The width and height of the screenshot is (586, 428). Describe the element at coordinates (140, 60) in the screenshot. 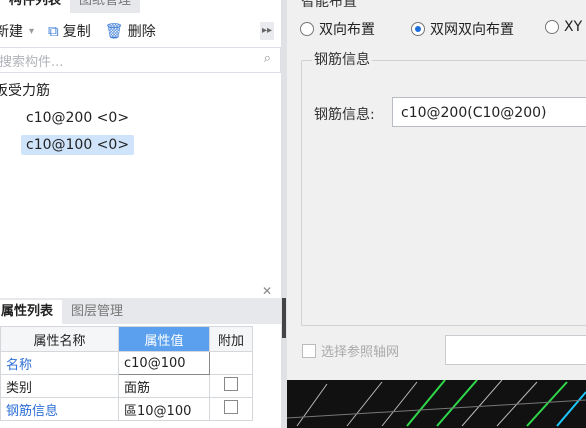

I see `search-box: 搜索构件... ⌕` at that location.